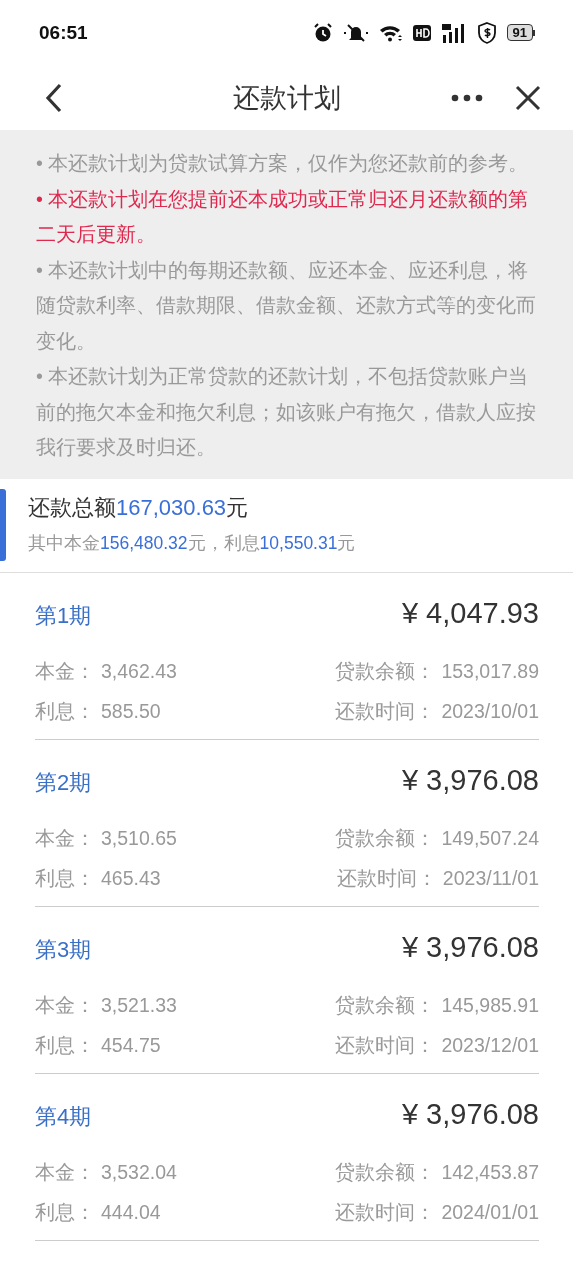 The image size is (573, 1280). Describe the element at coordinates (528, 97) in the screenshot. I see `close-icon` at that location.